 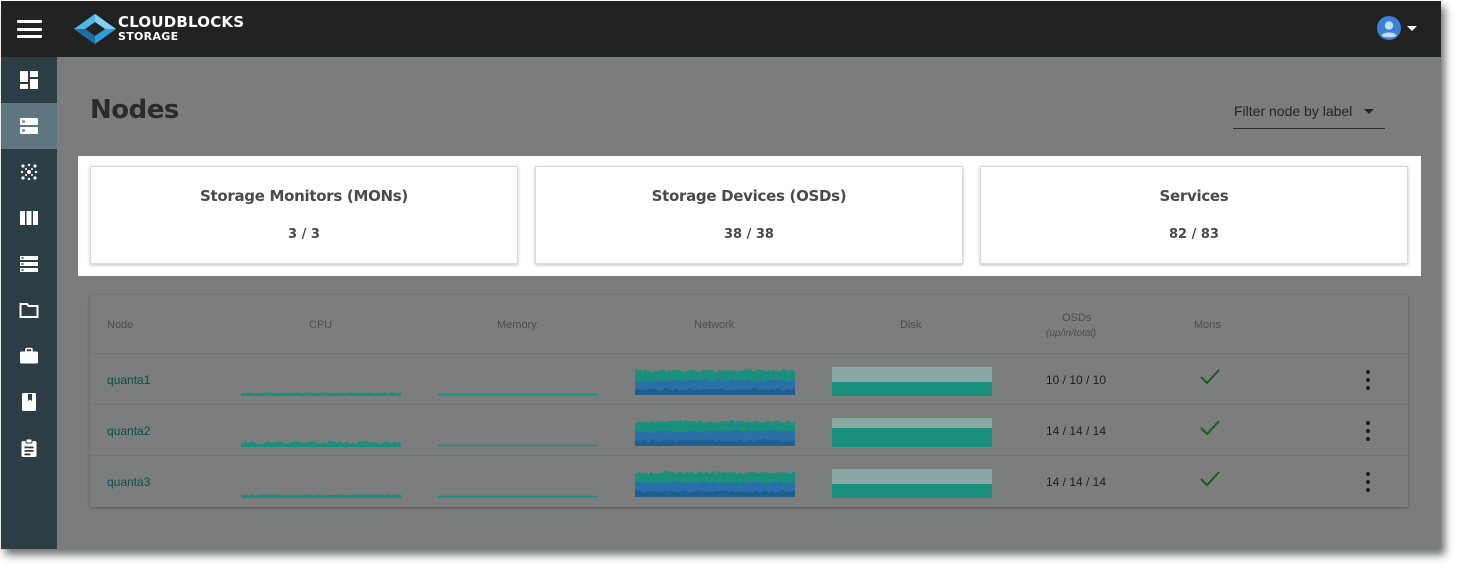 What do you see at coordinates (714, 325) in the screenshot?
I see `column-header-network: Network` at bounding box center [714, 325].